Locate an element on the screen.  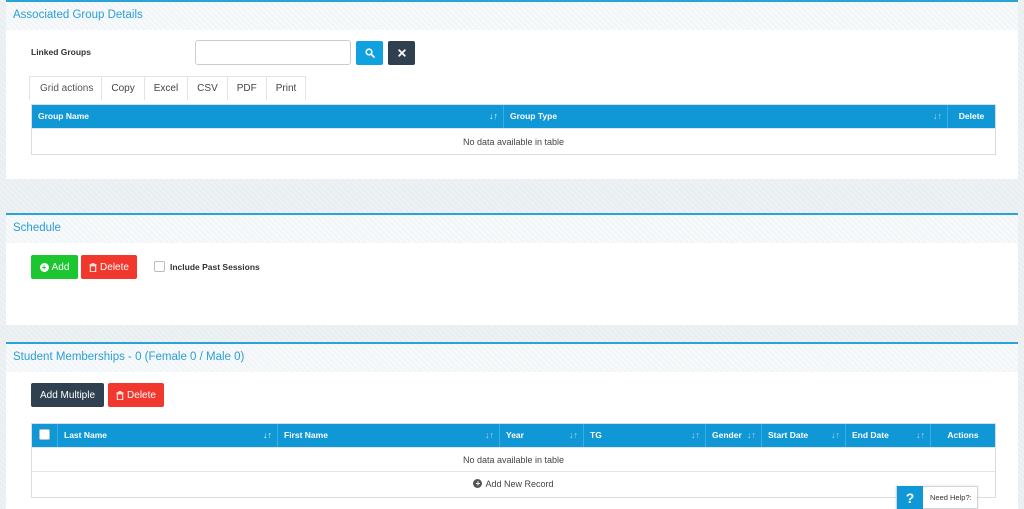
select-all-checkbox is located at coordinates (44, 434).